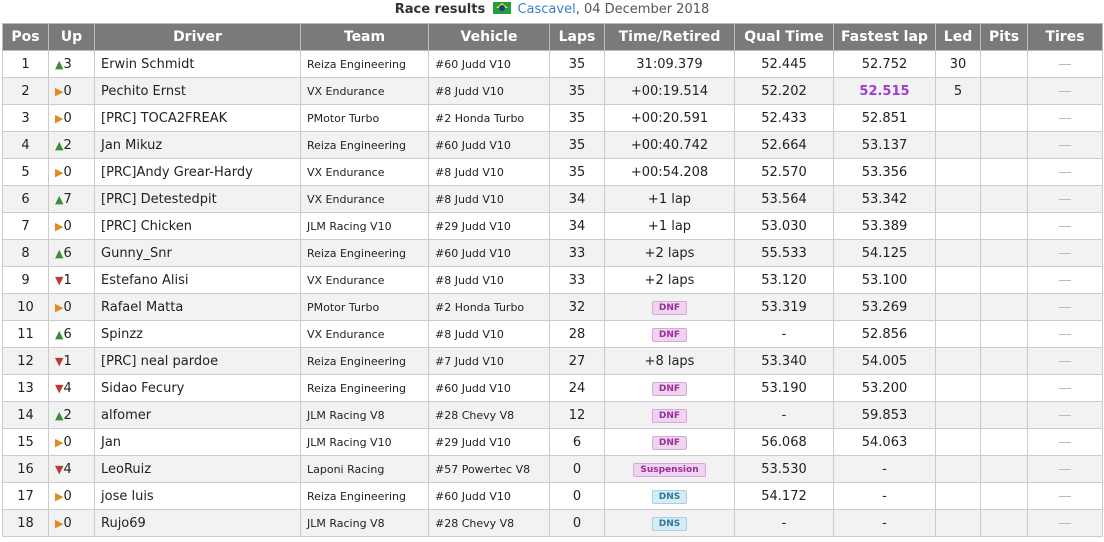  I want to click on qual-time-cell: 53.030, so click(784, 226).